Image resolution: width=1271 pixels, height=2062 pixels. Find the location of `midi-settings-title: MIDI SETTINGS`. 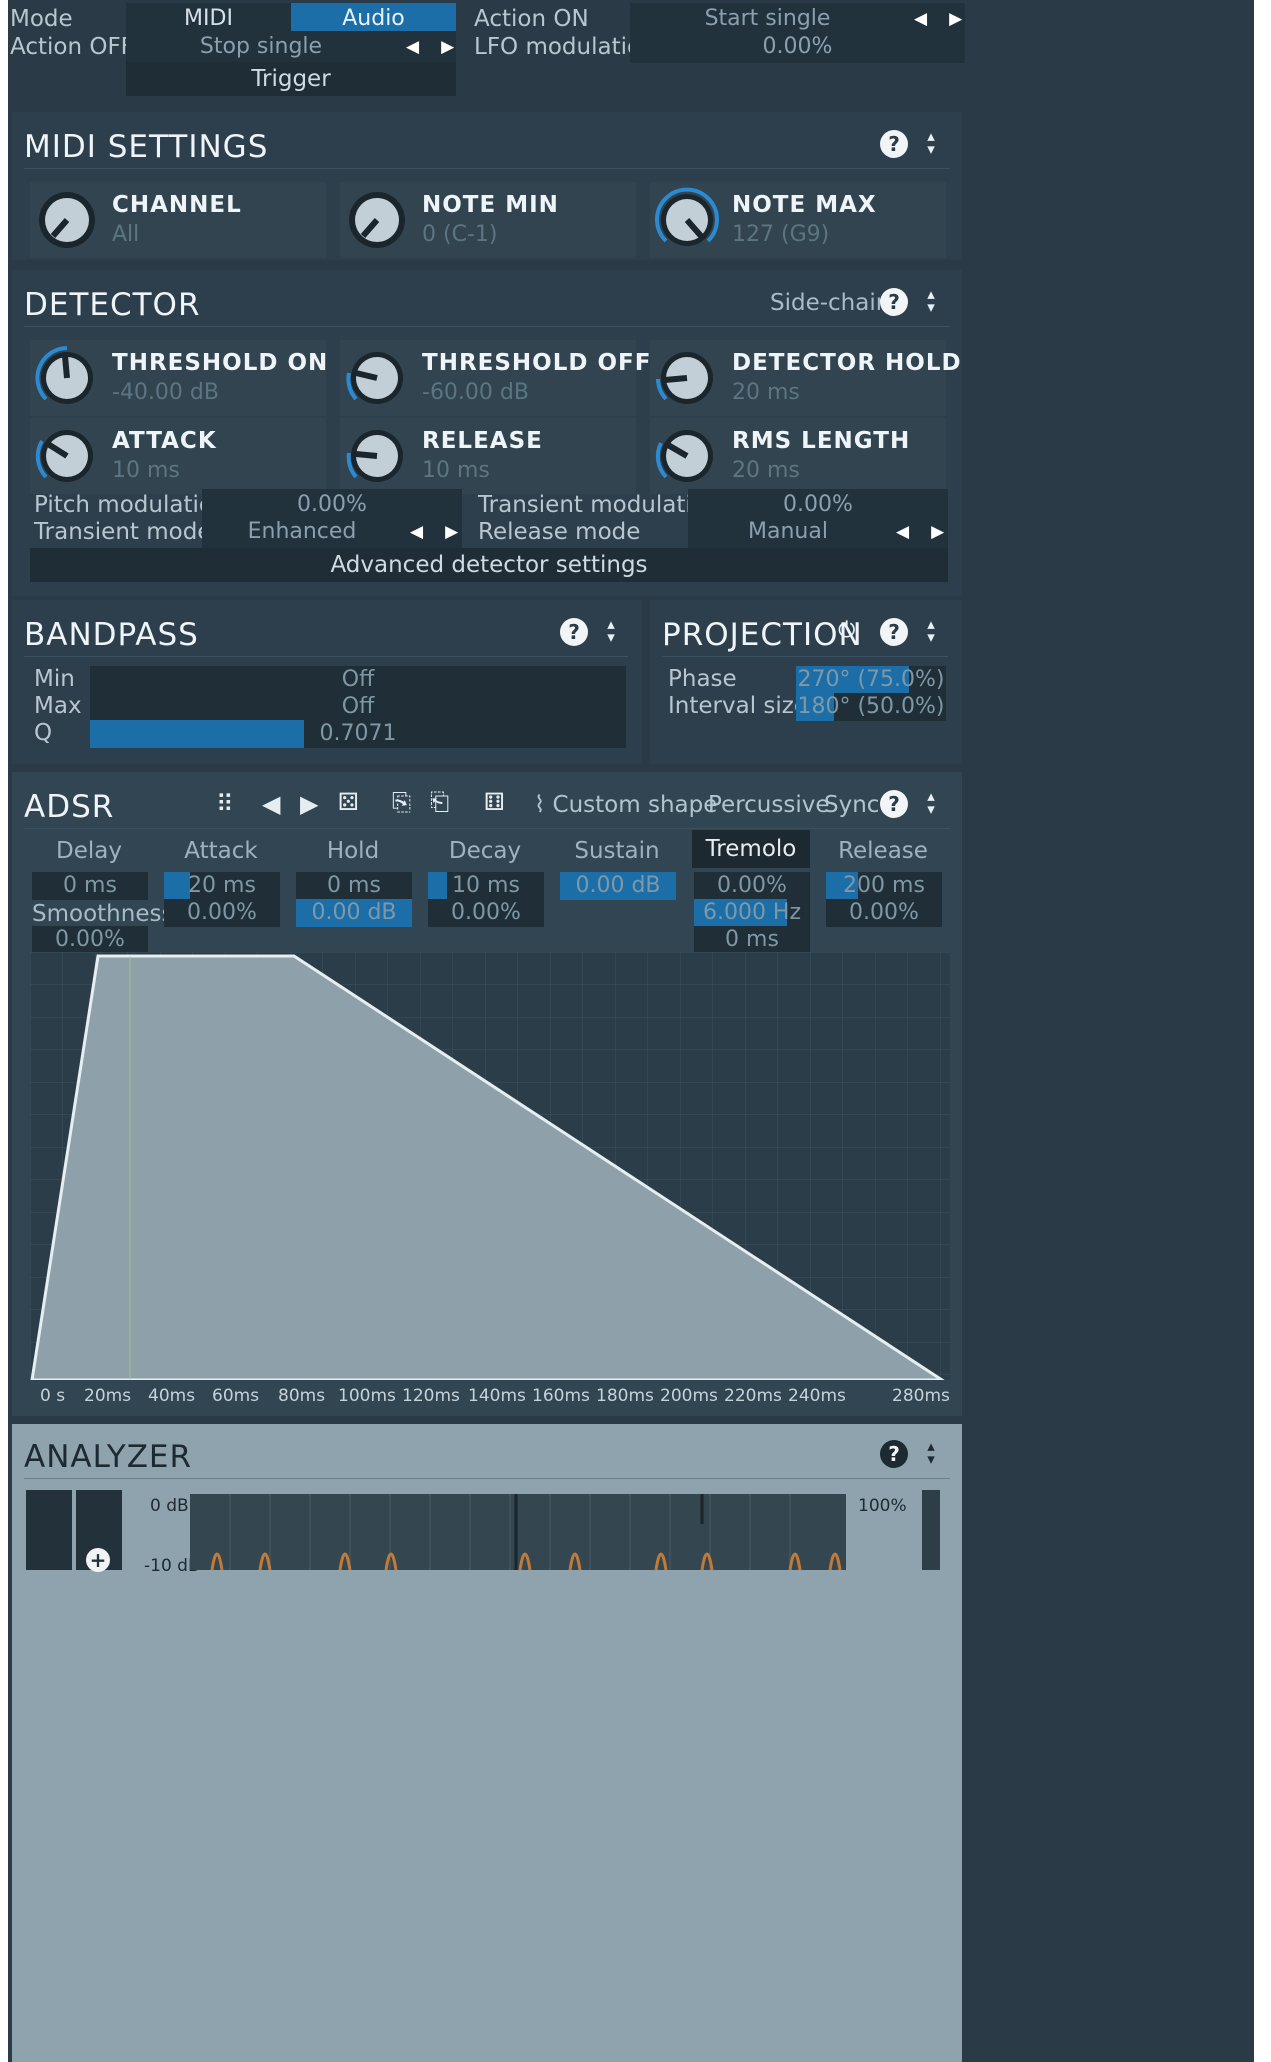

midi-settings-title: MIDI SETTINGS is located at coordinates (146, 147).